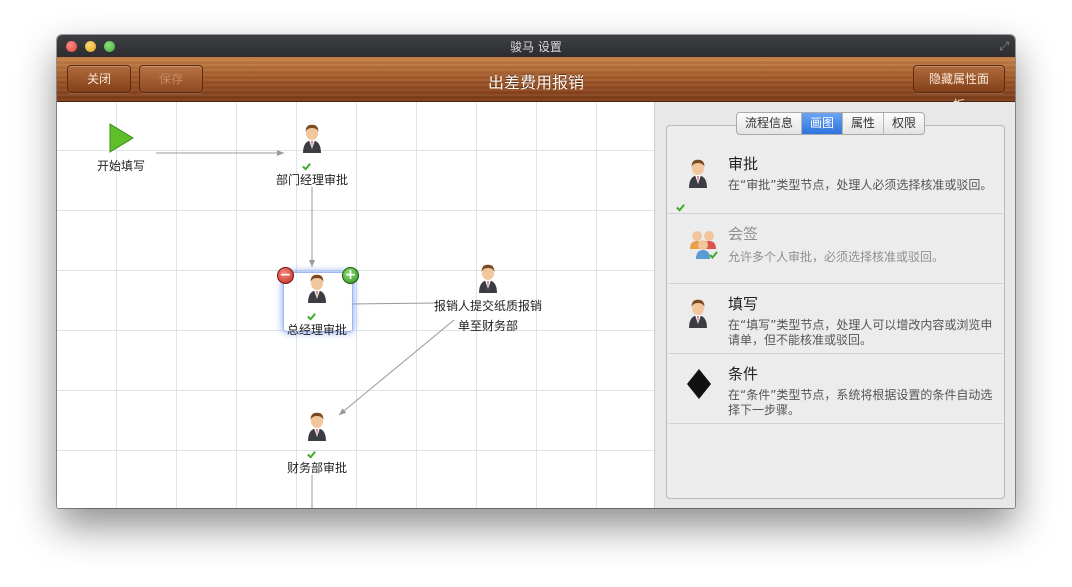 The image size is (1072, 587). What do you see at coordinates (1004, 46) in the screenshot?
I see `fullscreen-icon: ⤢` at bounding box center [1004, 46].